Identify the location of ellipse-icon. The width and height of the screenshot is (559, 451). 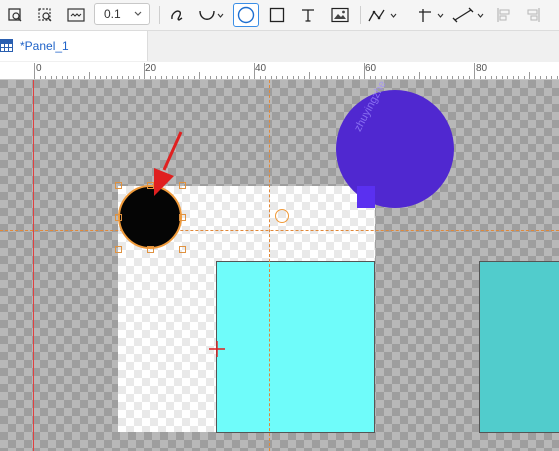
(246, 15).